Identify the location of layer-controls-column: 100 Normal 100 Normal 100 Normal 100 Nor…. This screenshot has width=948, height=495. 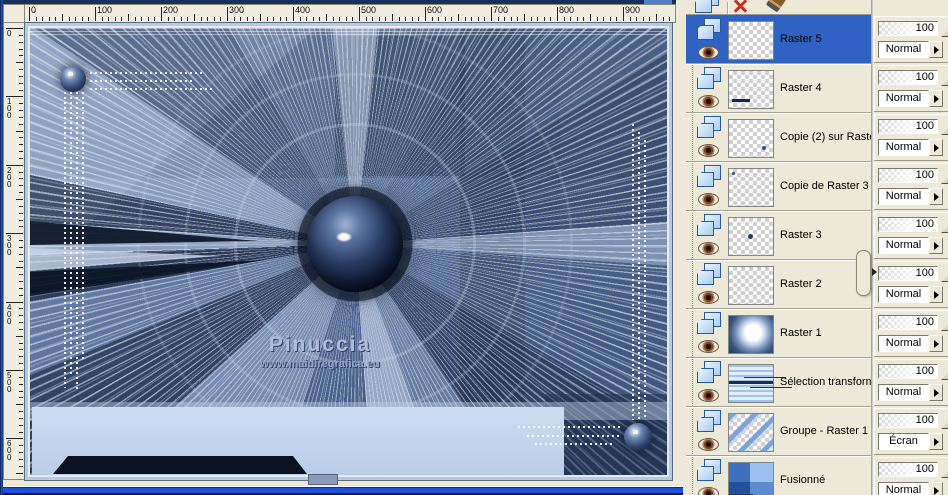
(911, 254).